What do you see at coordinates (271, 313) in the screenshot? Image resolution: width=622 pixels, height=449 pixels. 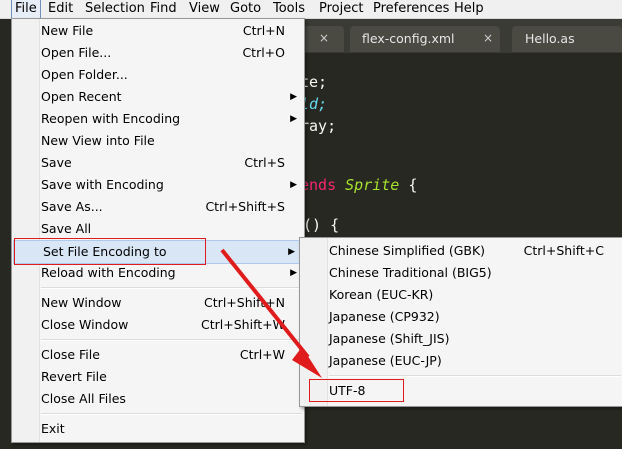 I see `annotation-arrow` at bounding box center [271, 313].